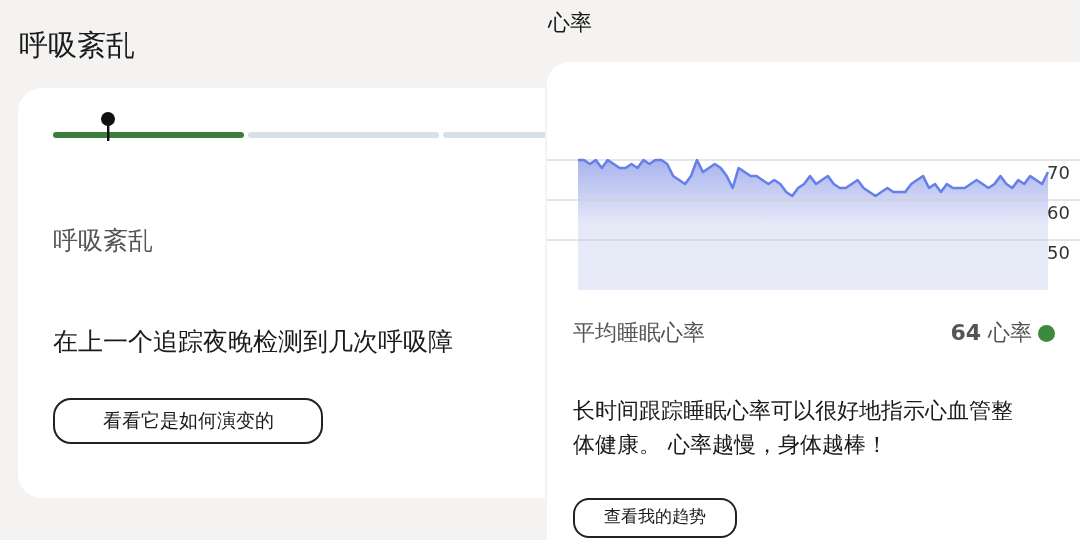 Image resolution: width=1080 pixels, height=540 pixels. What do you see at coordinates (655, 518) in the screenshot?
I see `trend-button: 查看我的趋势` at bounding box center [655, 518].